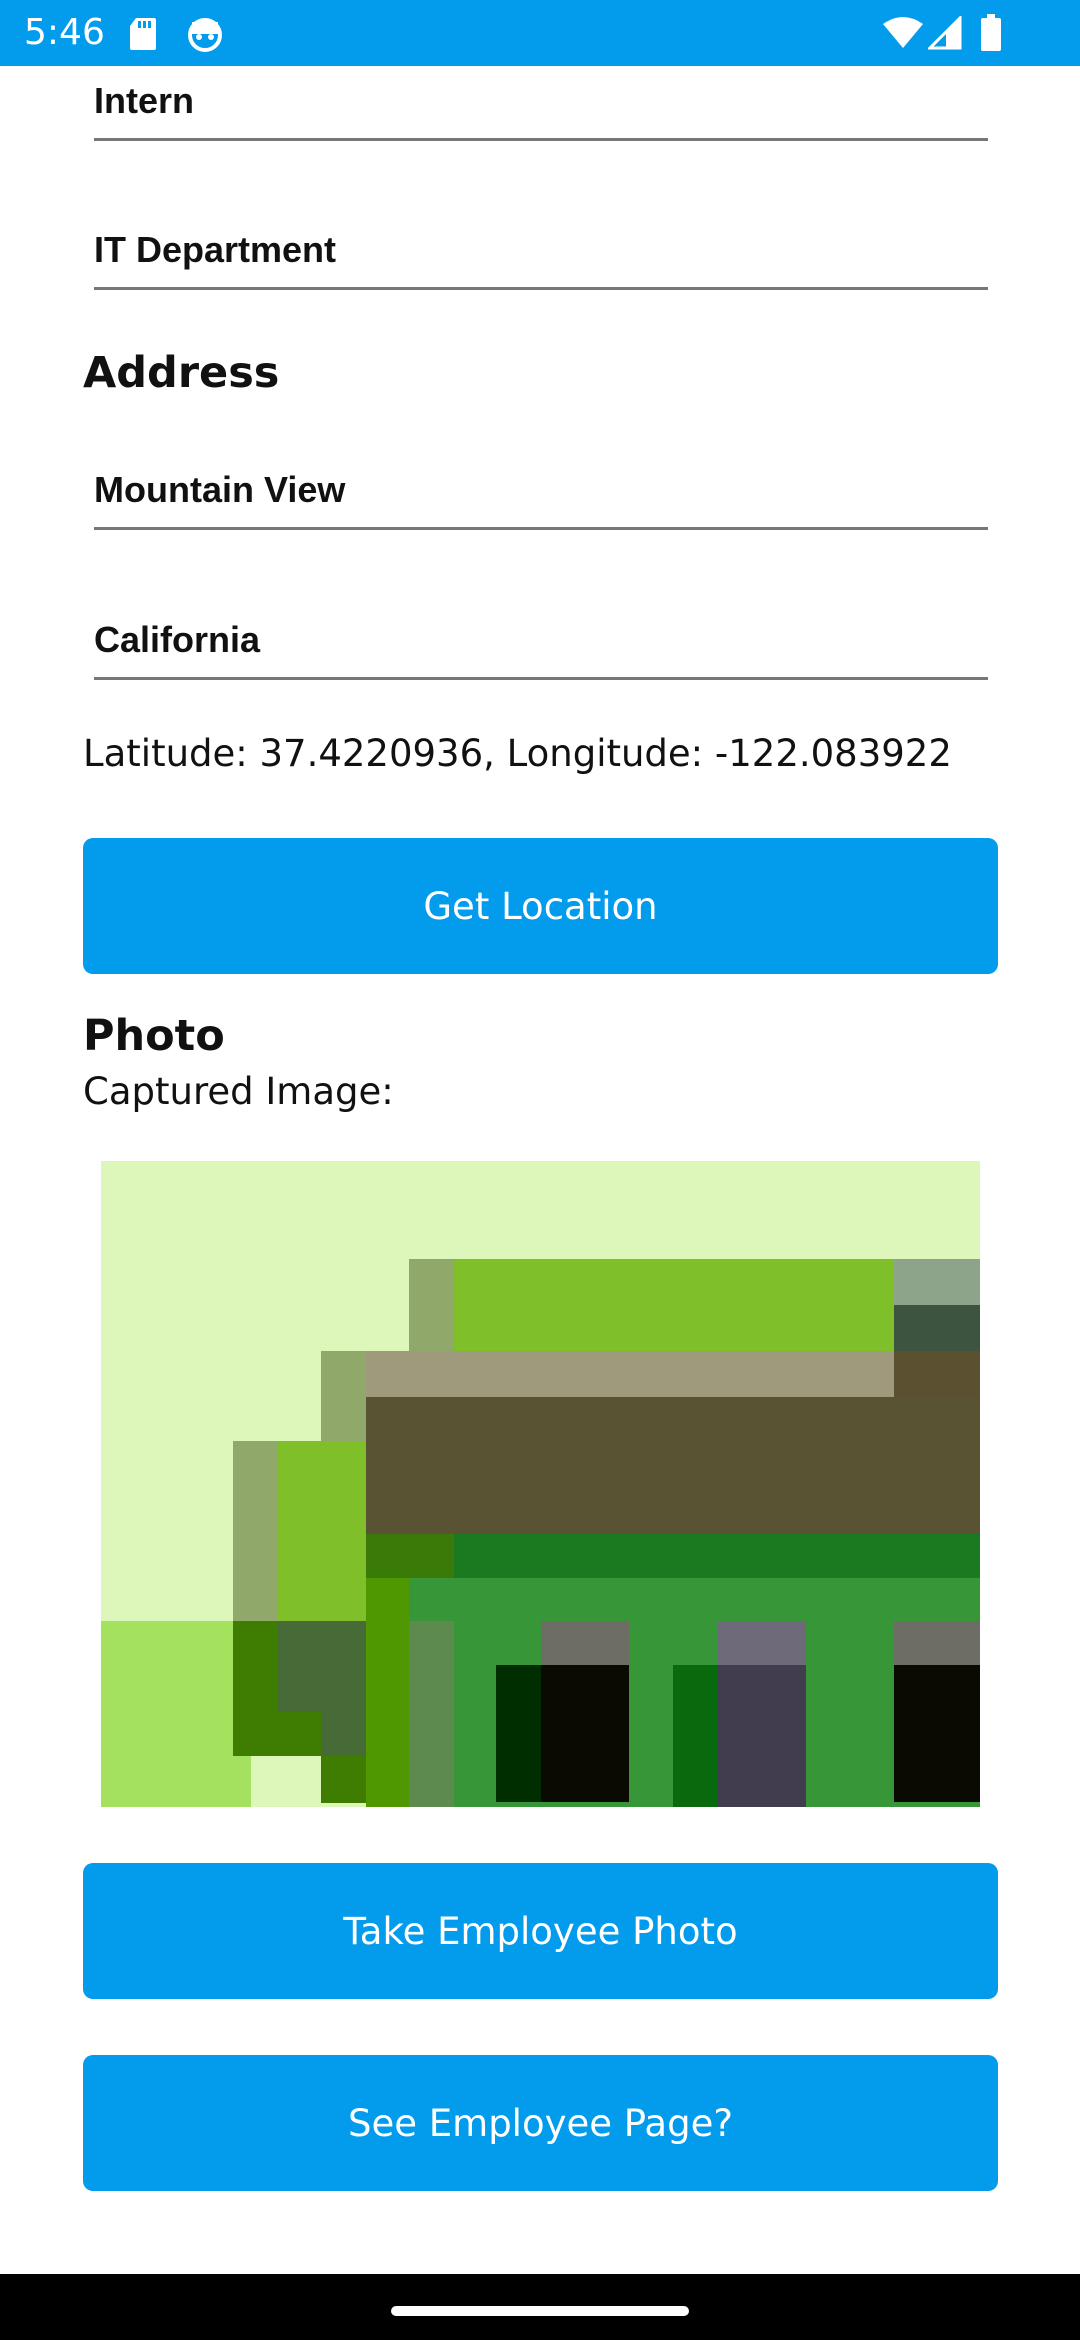  Describe the element at coordinates (540, 1931) in the screenshot. I see `take-employee-photo-button: Take Employee Photo` at that location.